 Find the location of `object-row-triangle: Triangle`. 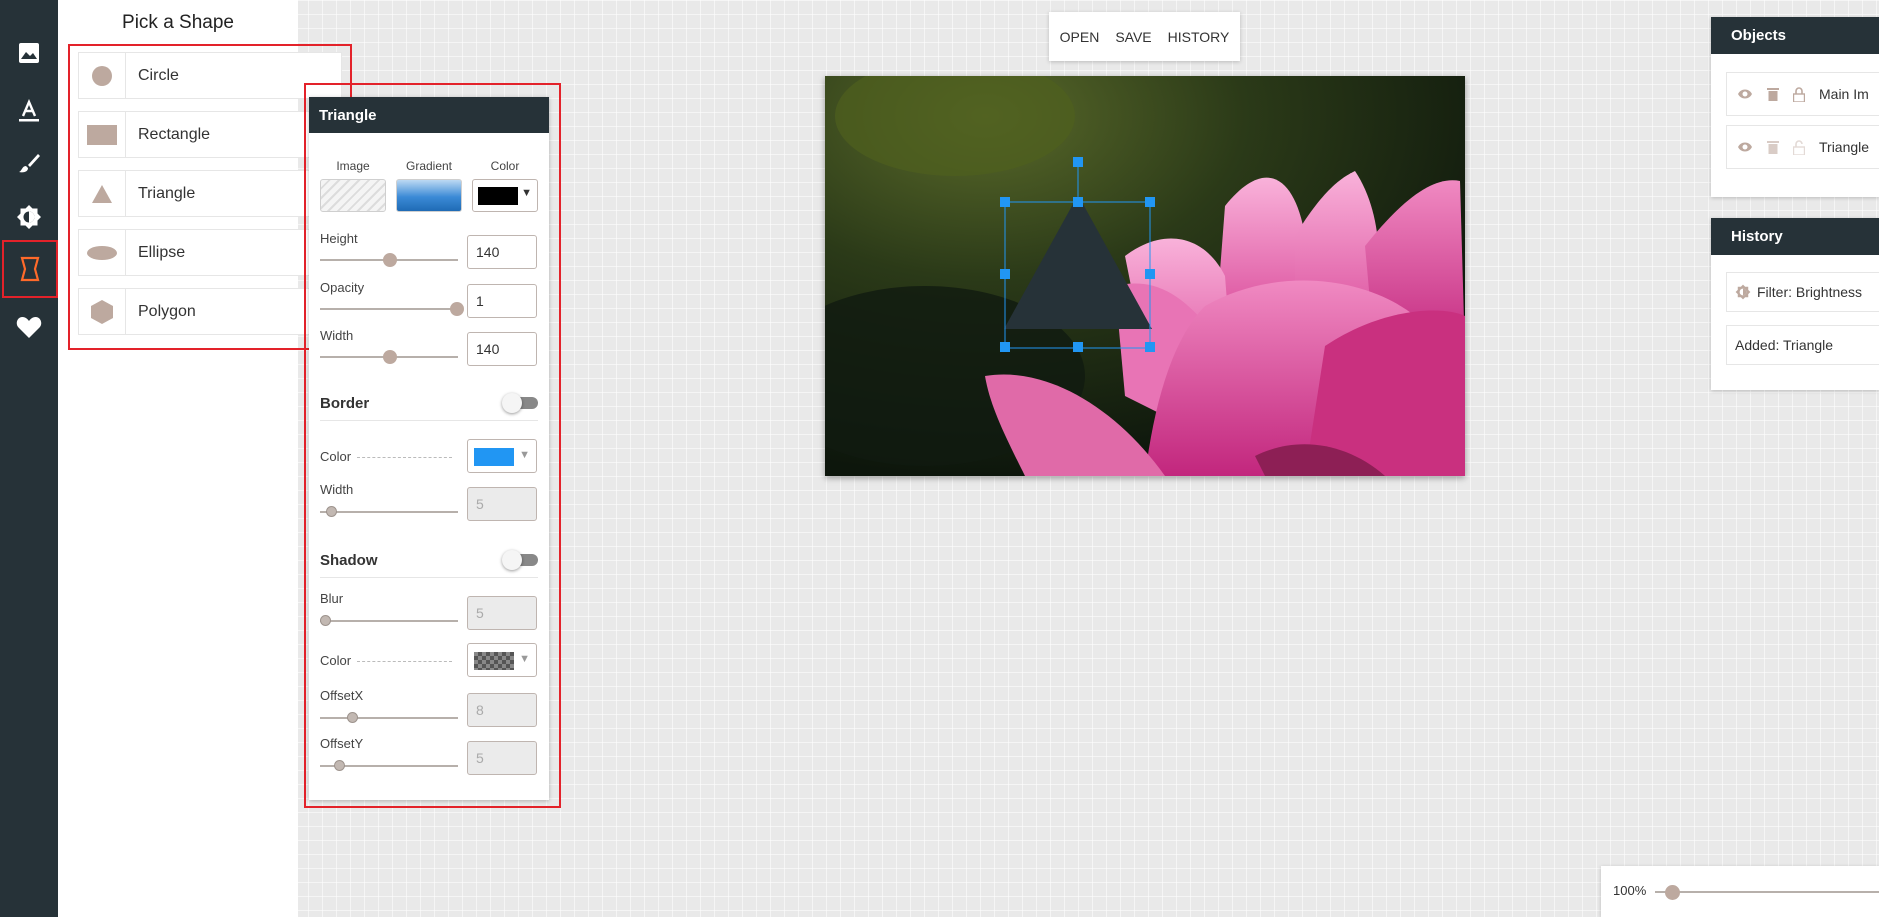

object-row-triangle: Triangle is located at coordinates (1802, 147).